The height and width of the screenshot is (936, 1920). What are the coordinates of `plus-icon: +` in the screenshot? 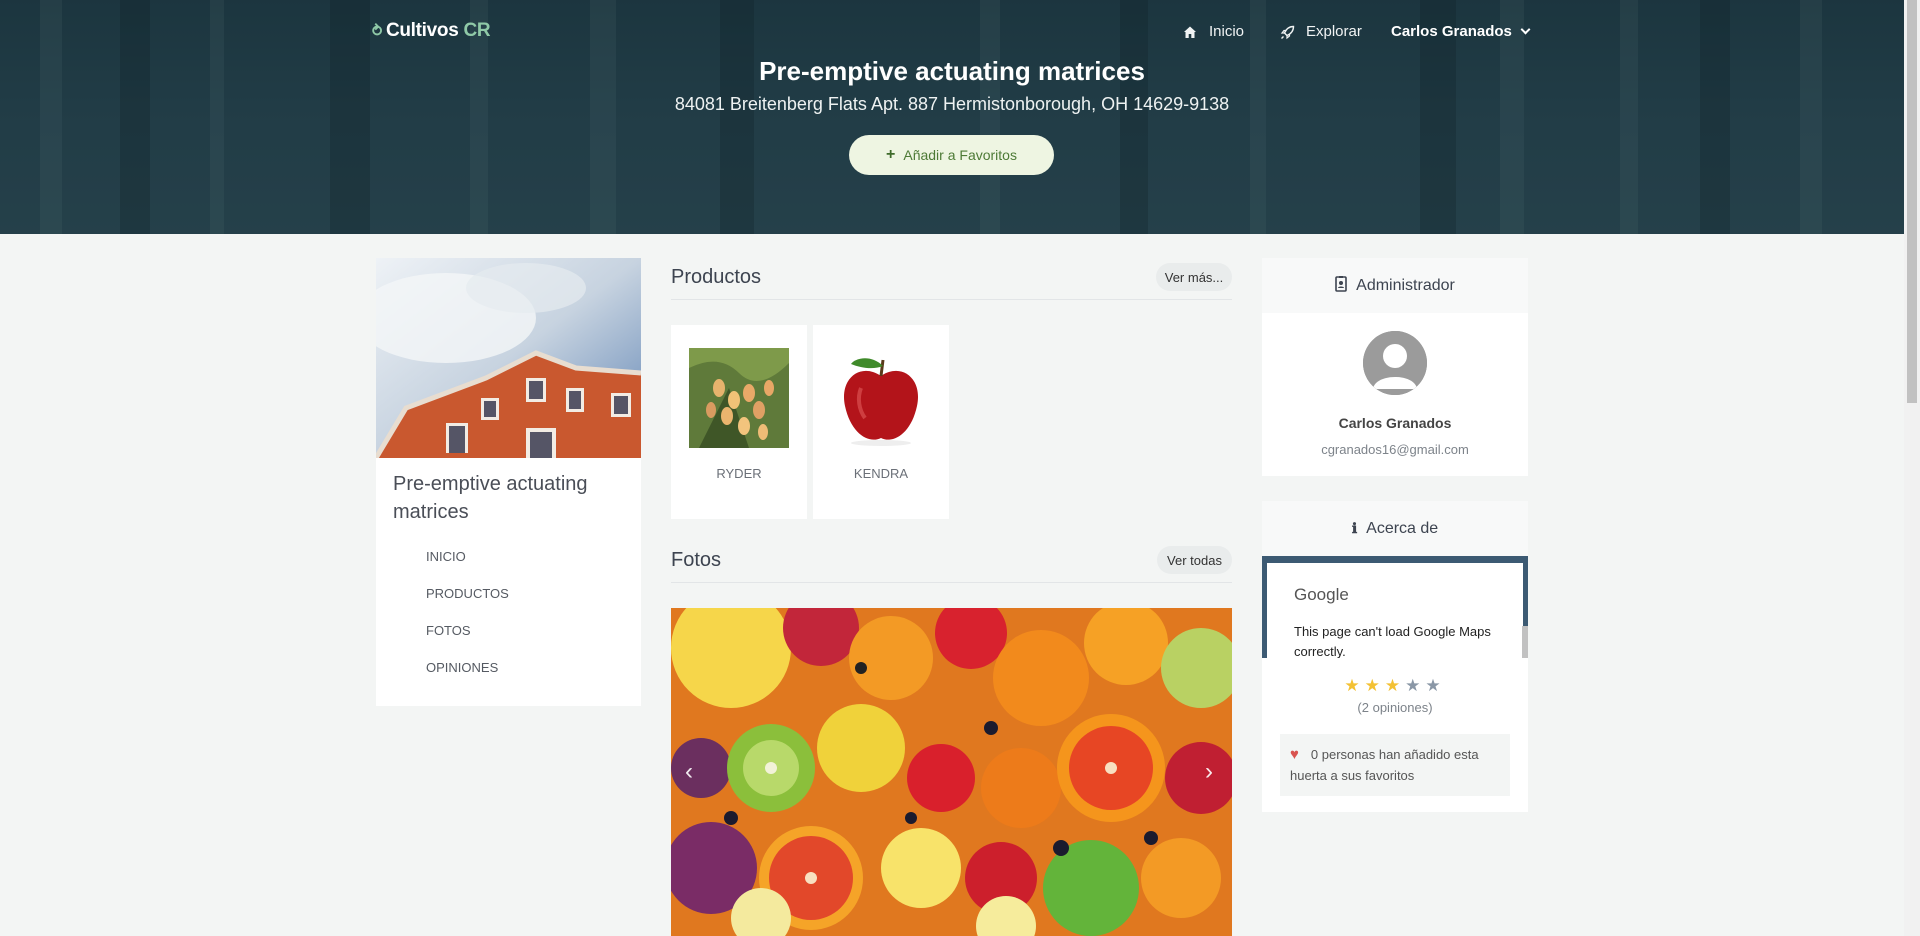 It's located at (891, 154).